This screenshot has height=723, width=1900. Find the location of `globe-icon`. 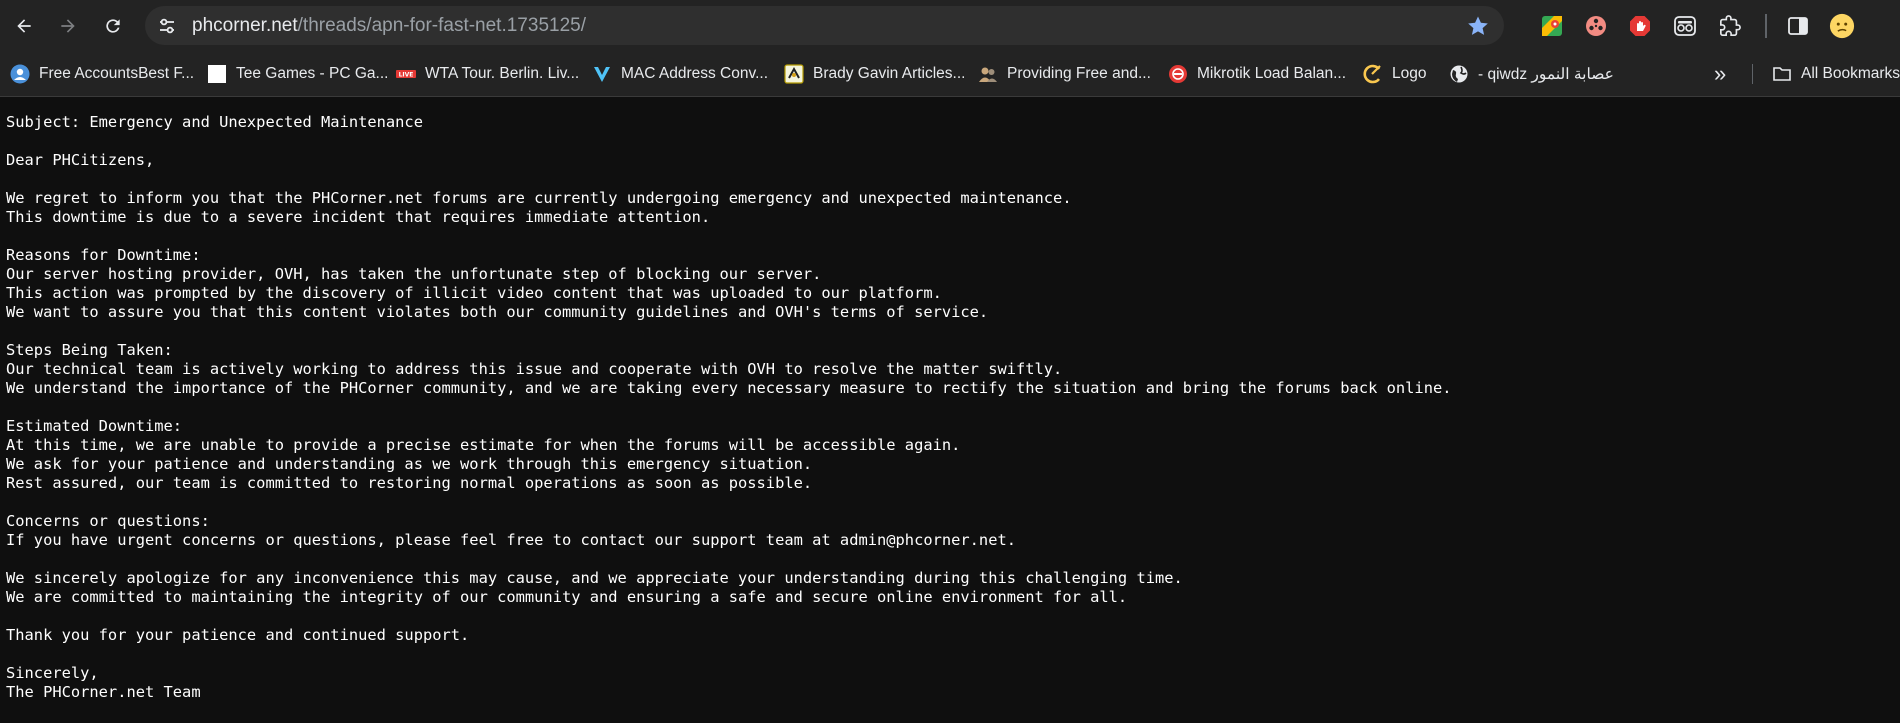

globe-icon is located at coordinates (1459, 74).